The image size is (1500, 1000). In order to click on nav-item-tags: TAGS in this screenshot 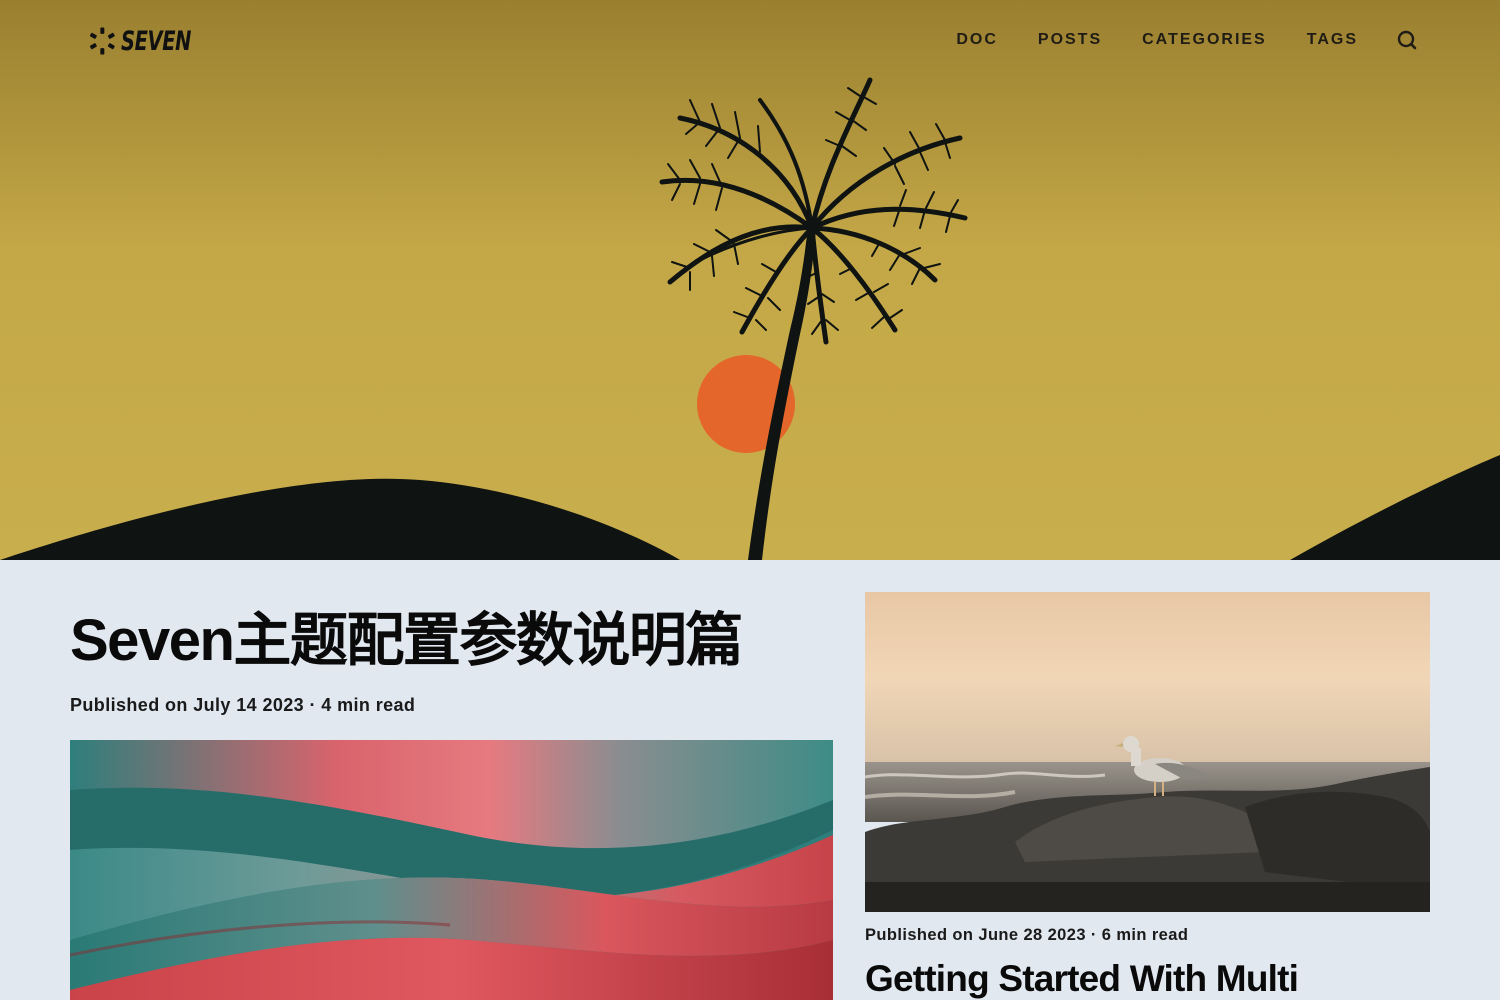, I will do `click(1332, 40)`.